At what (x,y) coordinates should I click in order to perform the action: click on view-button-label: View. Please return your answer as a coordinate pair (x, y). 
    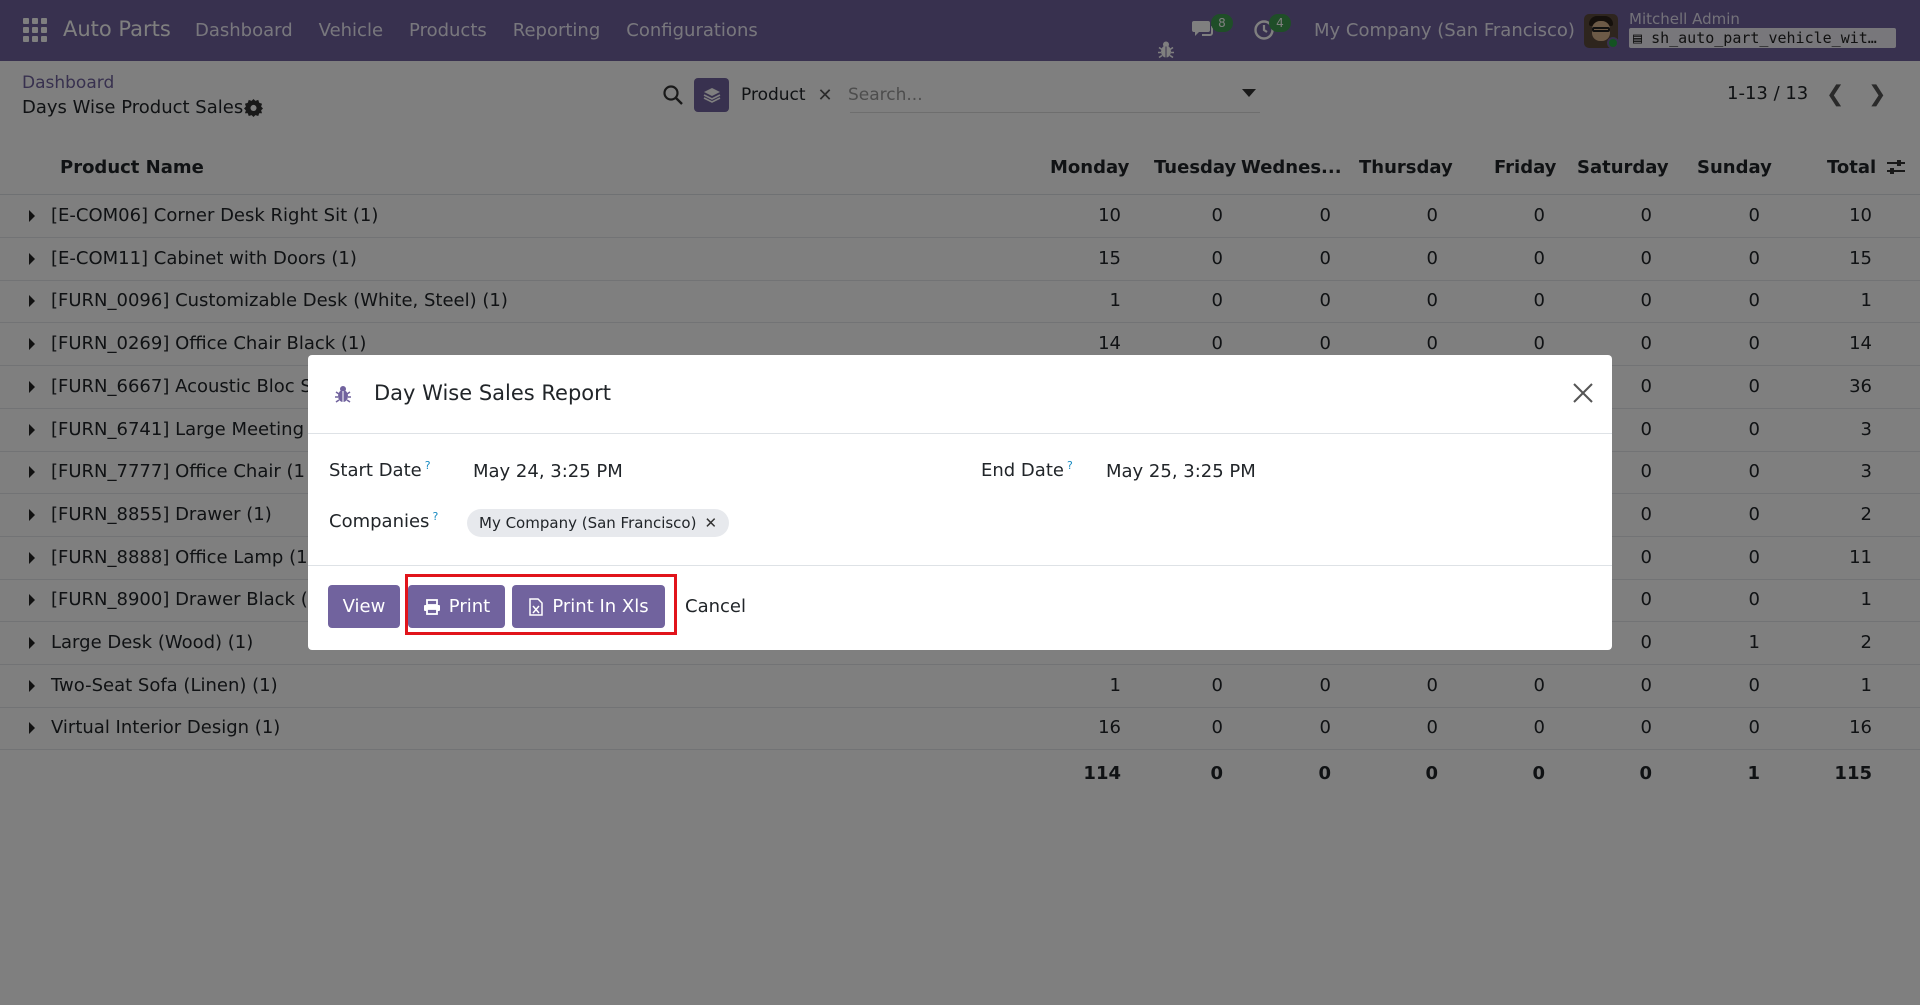
    Looking at the image, I should click on (364, 606).